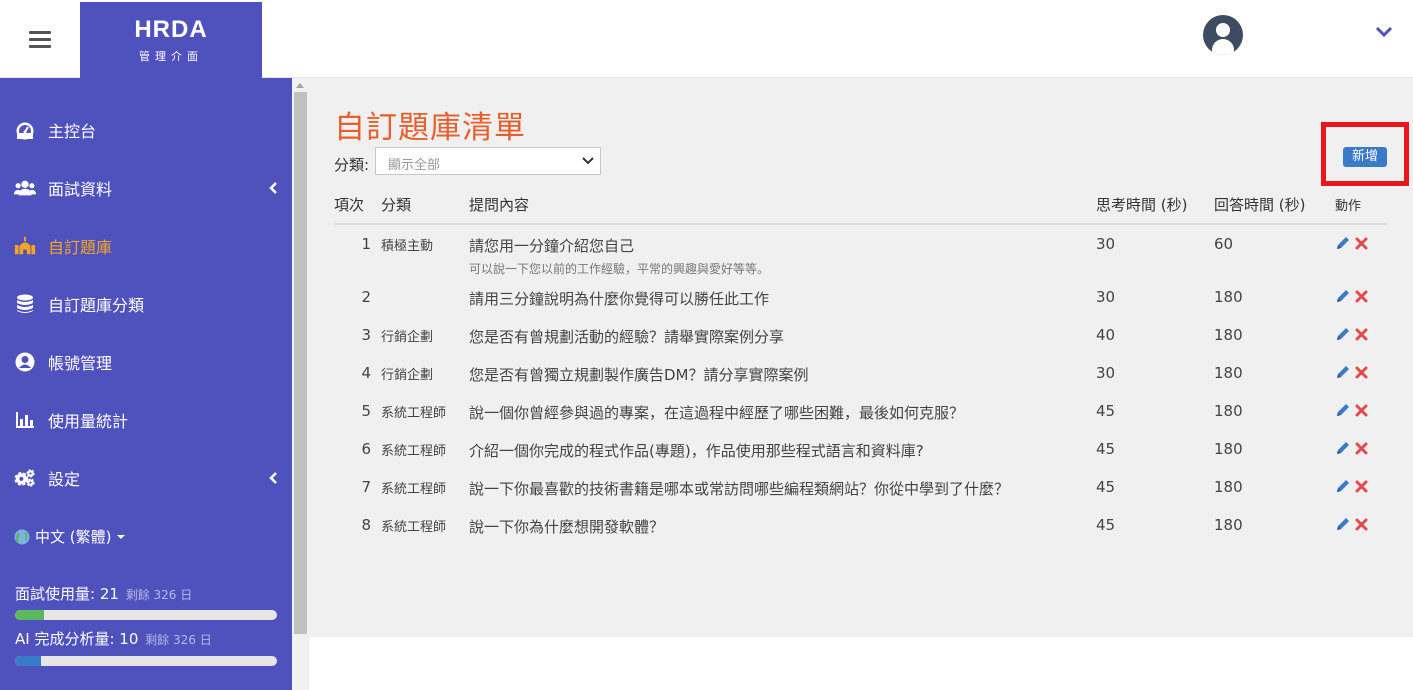 This screenshot has height=690, width=1413. What do you see at coordinates (627, 337) in the screenshot?
I see `question-text: 您是否有曾規劃活動的經驗？請舉實際案例分享` at bounding box center [627, 337].